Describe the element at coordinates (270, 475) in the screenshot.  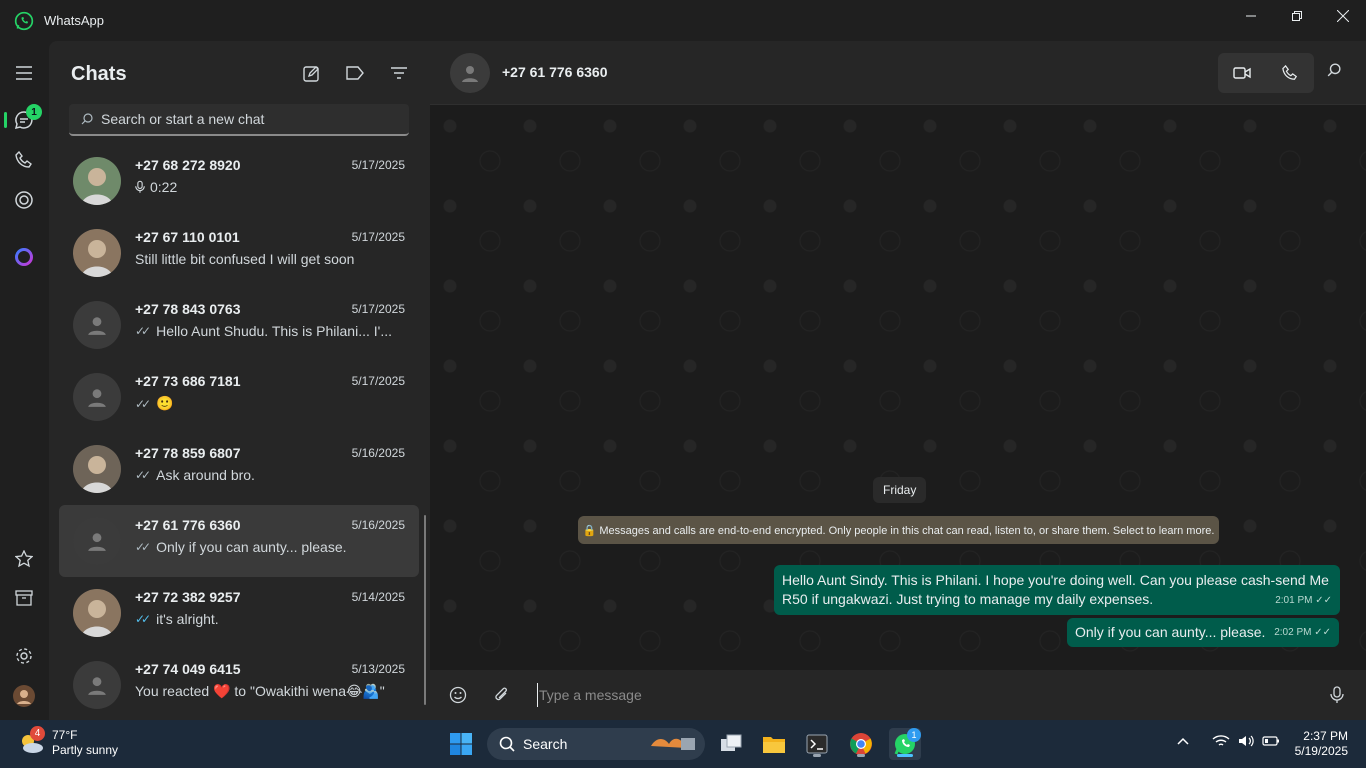
I see `last-message-preview: ✓✓ Ask around bro.` at that location.